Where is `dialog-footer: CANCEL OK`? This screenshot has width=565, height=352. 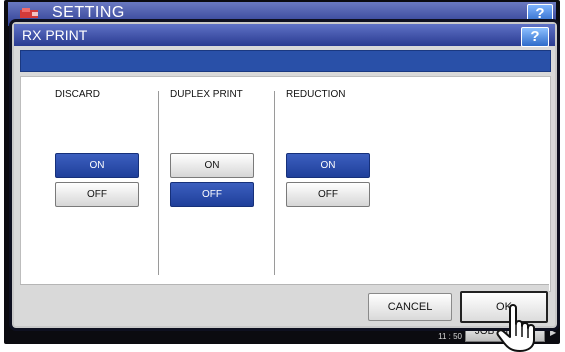 dialog-footer: CANCEL OK is located at coordinates (284, 303).